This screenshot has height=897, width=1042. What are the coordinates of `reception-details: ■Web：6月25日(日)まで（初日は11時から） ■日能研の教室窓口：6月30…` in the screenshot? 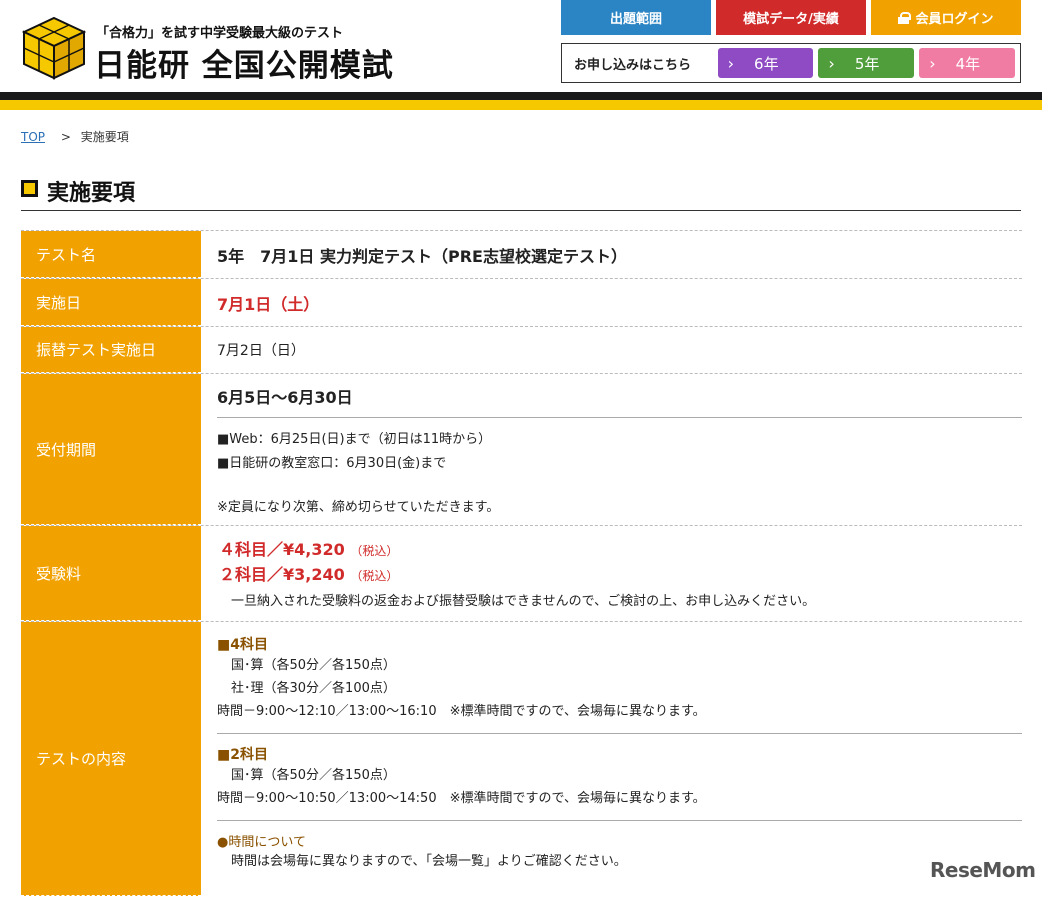 It's located at (619, 469).